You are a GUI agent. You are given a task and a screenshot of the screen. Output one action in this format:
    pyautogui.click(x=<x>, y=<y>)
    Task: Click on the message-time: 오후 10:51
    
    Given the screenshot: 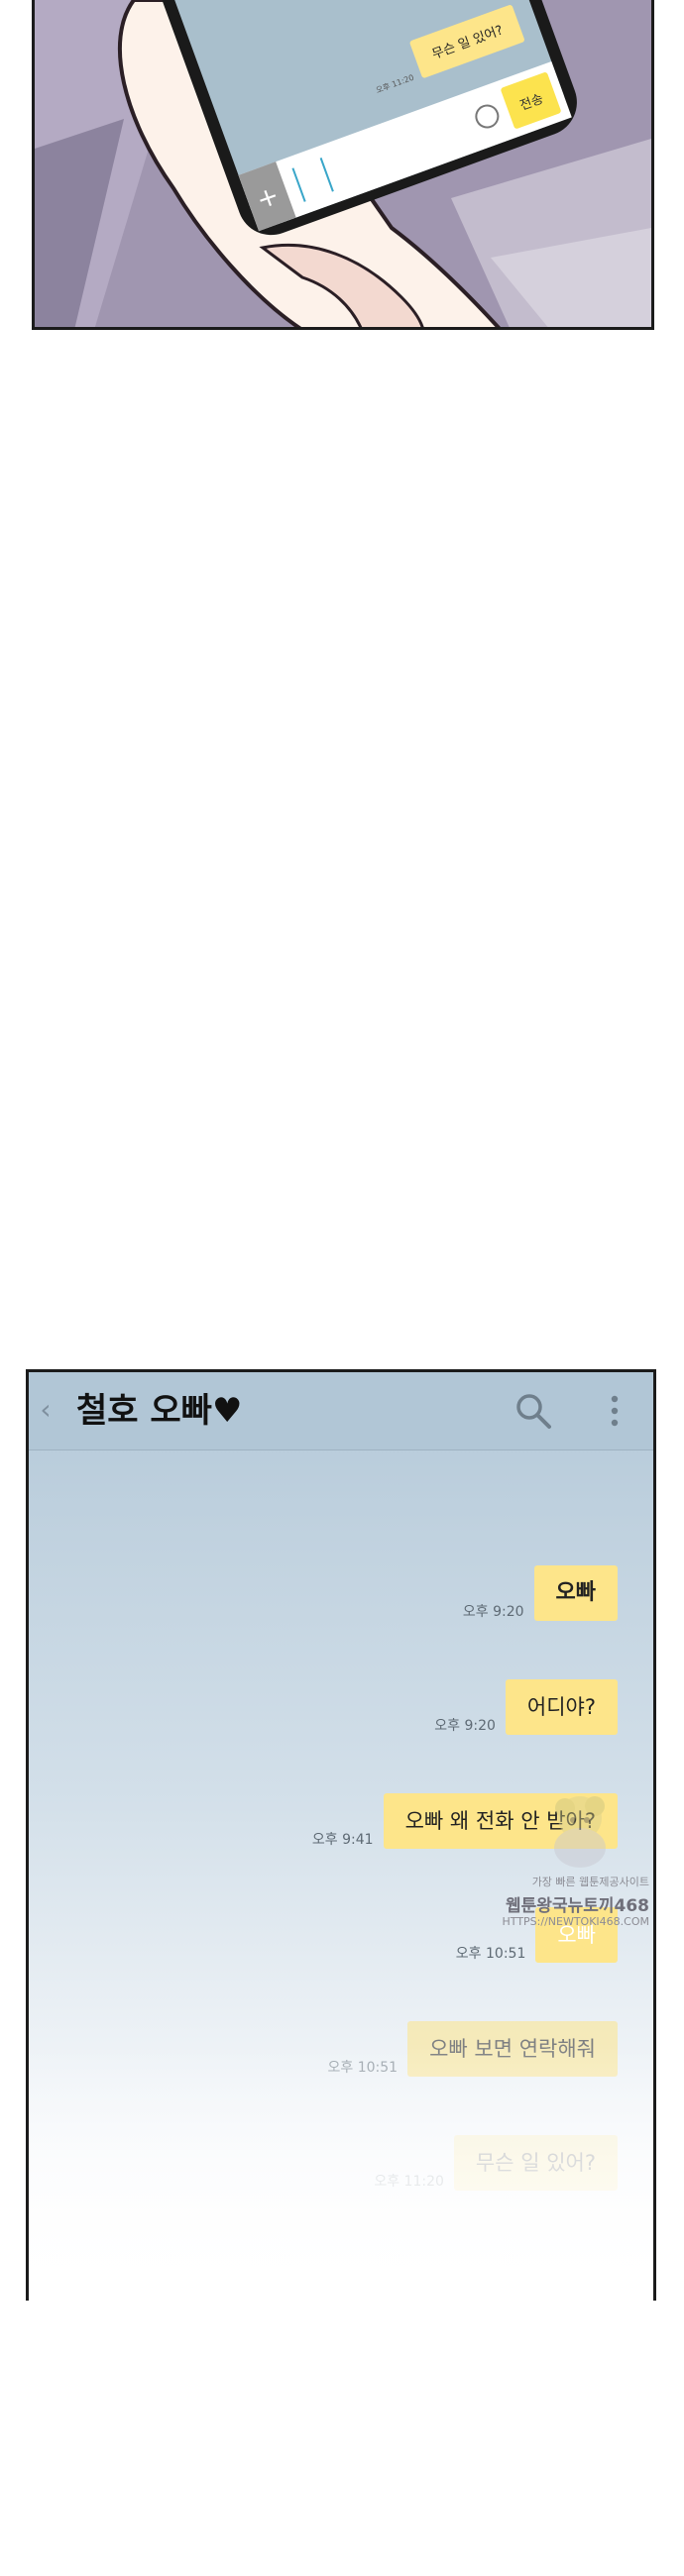 What is the action you would take?
    pyautogui.click(x=363, y=2068)
    